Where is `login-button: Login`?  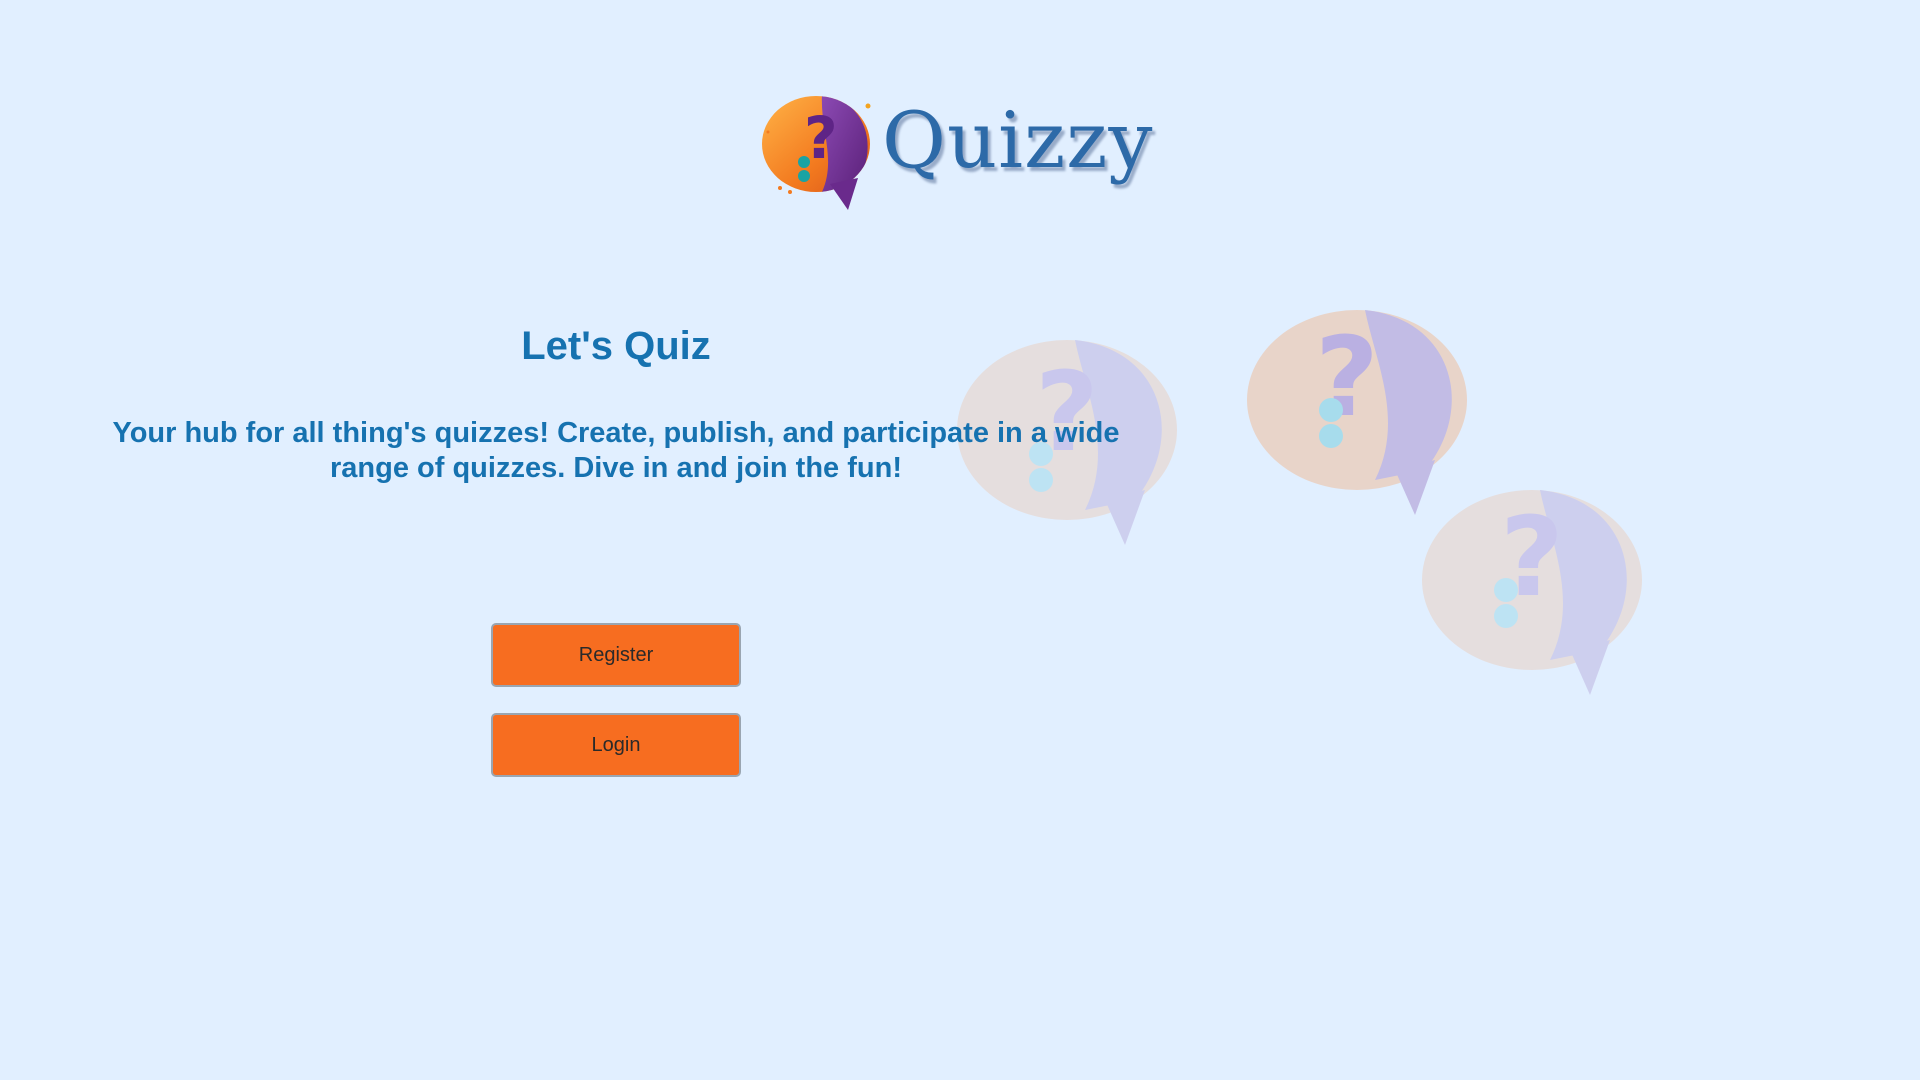 login-button: Login is located at coordinates (616, 745).